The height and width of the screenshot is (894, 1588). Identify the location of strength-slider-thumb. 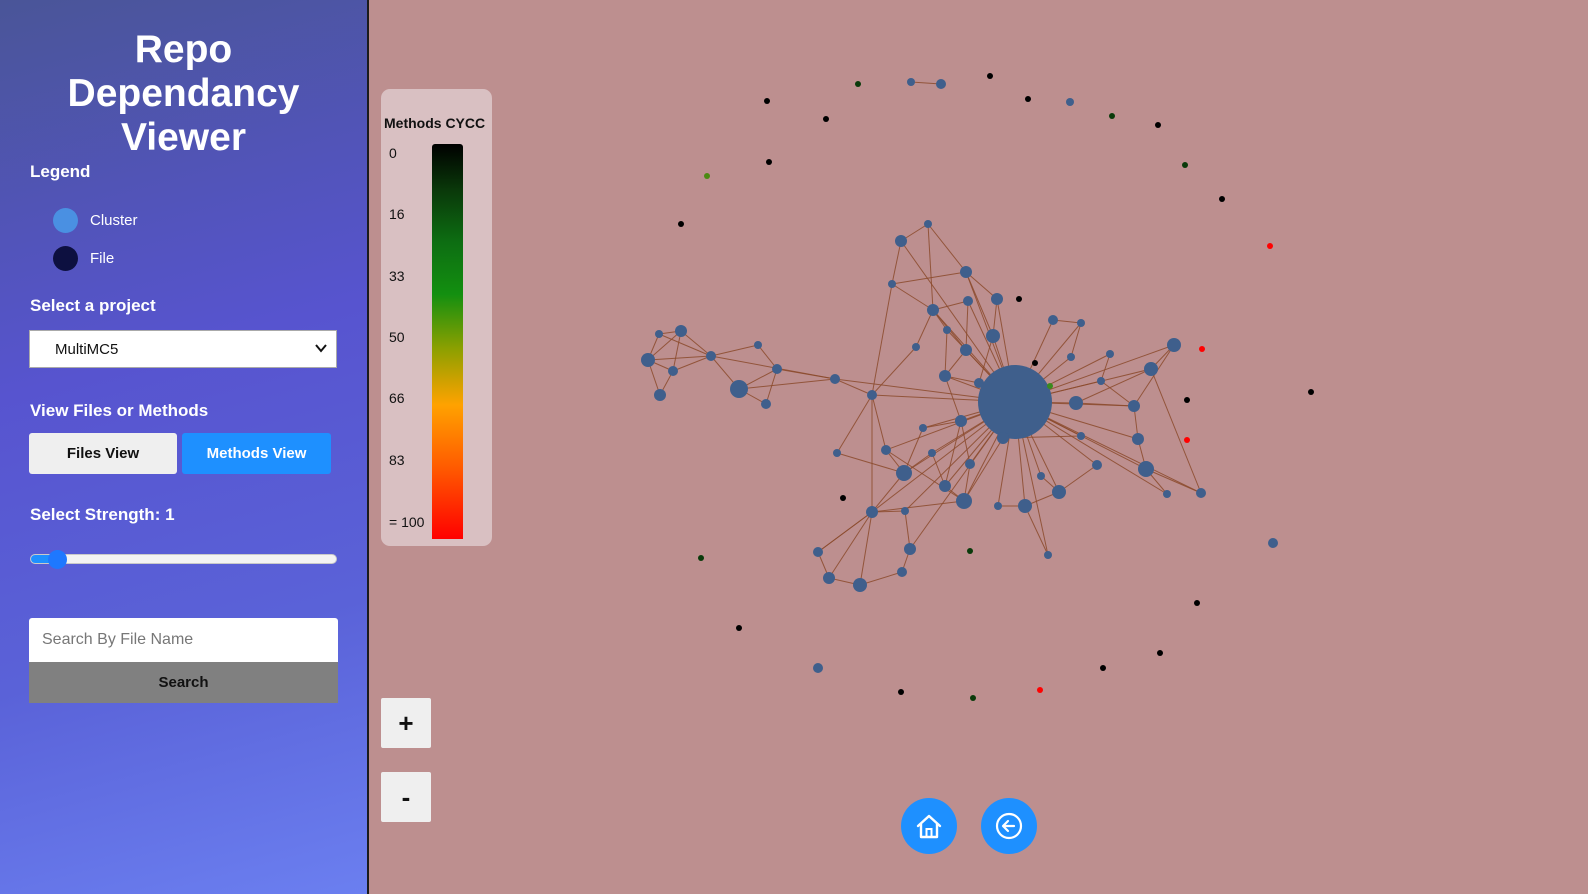
(58, 559).